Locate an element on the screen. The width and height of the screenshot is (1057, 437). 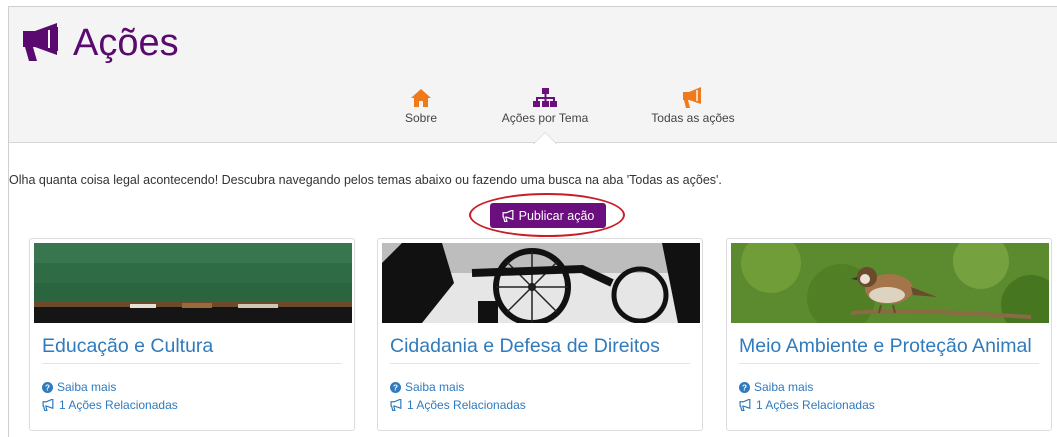
page-title-text: Ações is located at coordinates (126, 43).